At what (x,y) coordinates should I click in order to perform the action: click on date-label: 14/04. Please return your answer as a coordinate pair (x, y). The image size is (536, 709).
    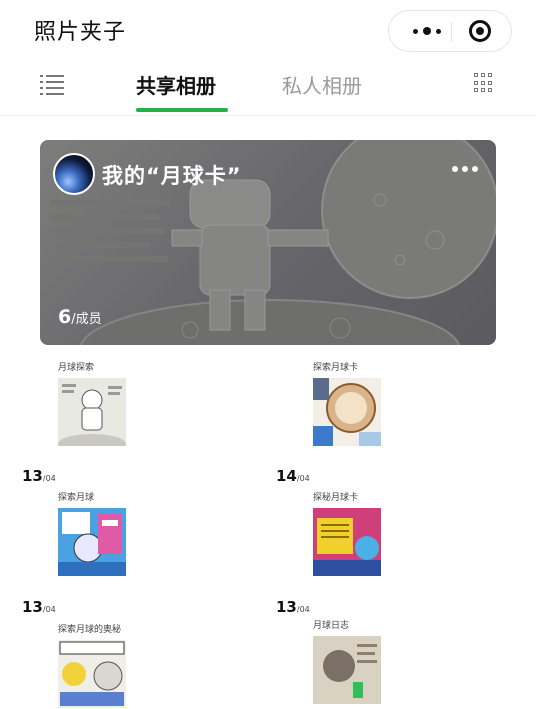
    Looking at the image, I should click on (293, 476).